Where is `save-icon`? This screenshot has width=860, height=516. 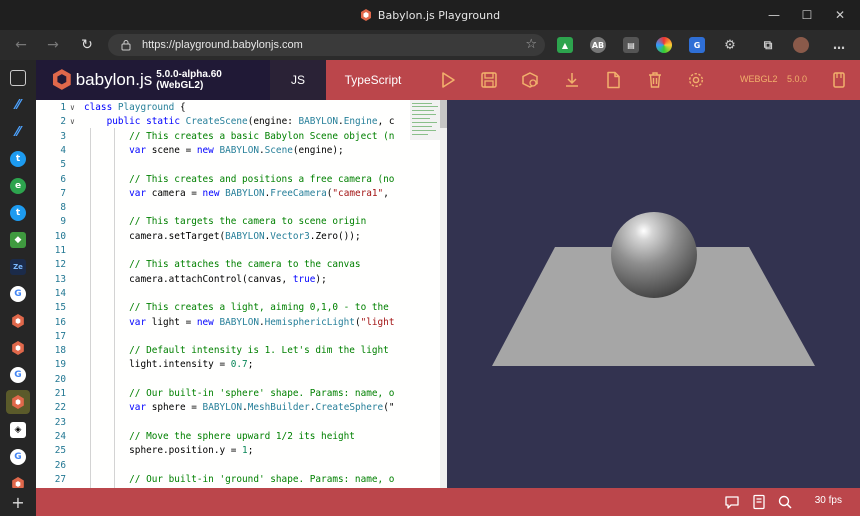
save-icon is located at coordinates (489, 80).